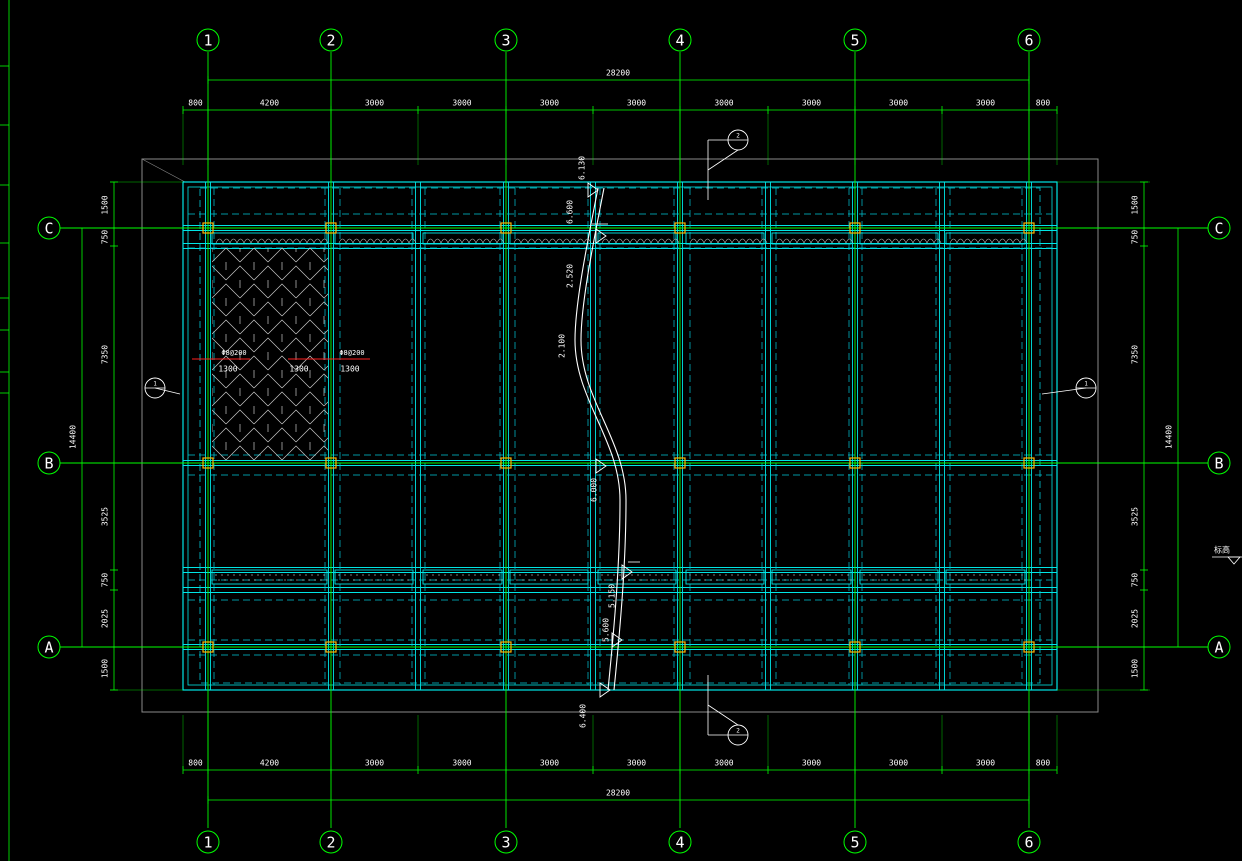 Image resolution: width=1242 pixels, height=861 pixels. I want to click on dim-label: 4200, so click(269, 103).